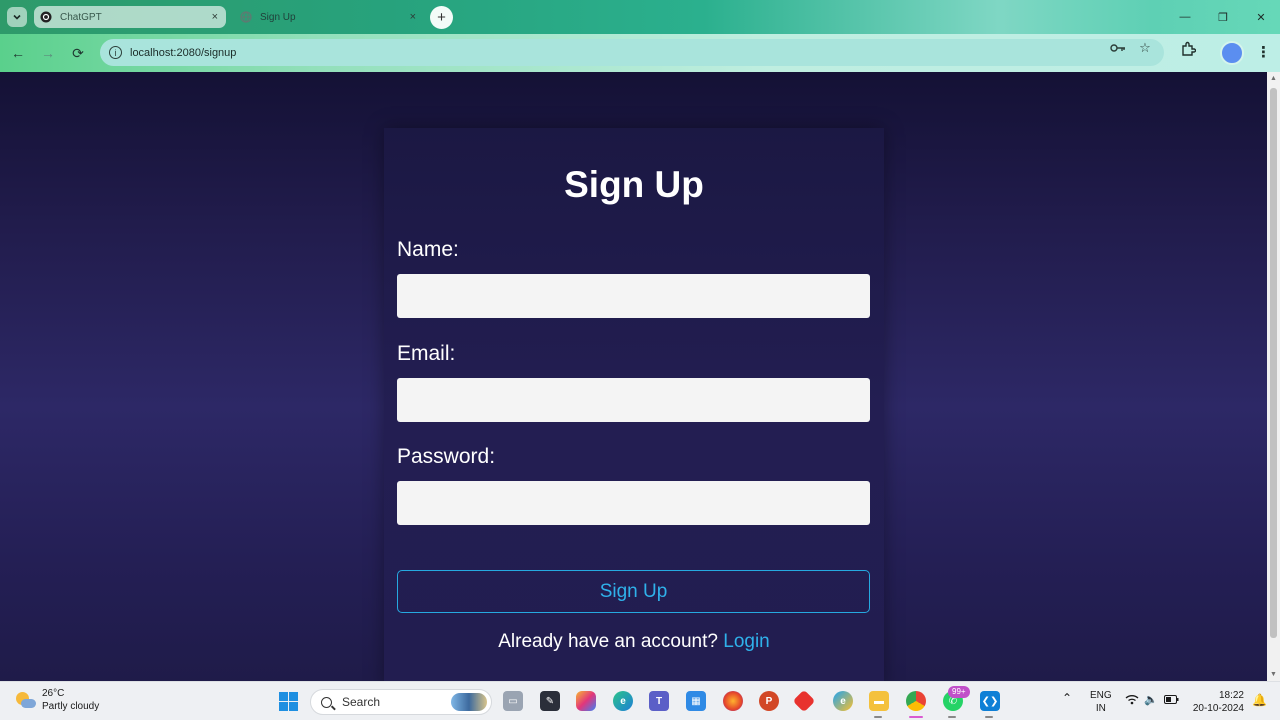 The image size is (1280, 720). What do you see at coordinates (1223, 17) in the screenshot?
I see `maximize-button: ❐` at bounding box center [1223, 17].